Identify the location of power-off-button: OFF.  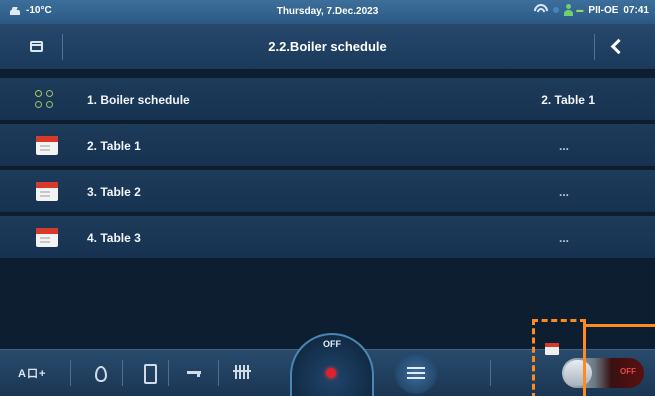
(332, 364).